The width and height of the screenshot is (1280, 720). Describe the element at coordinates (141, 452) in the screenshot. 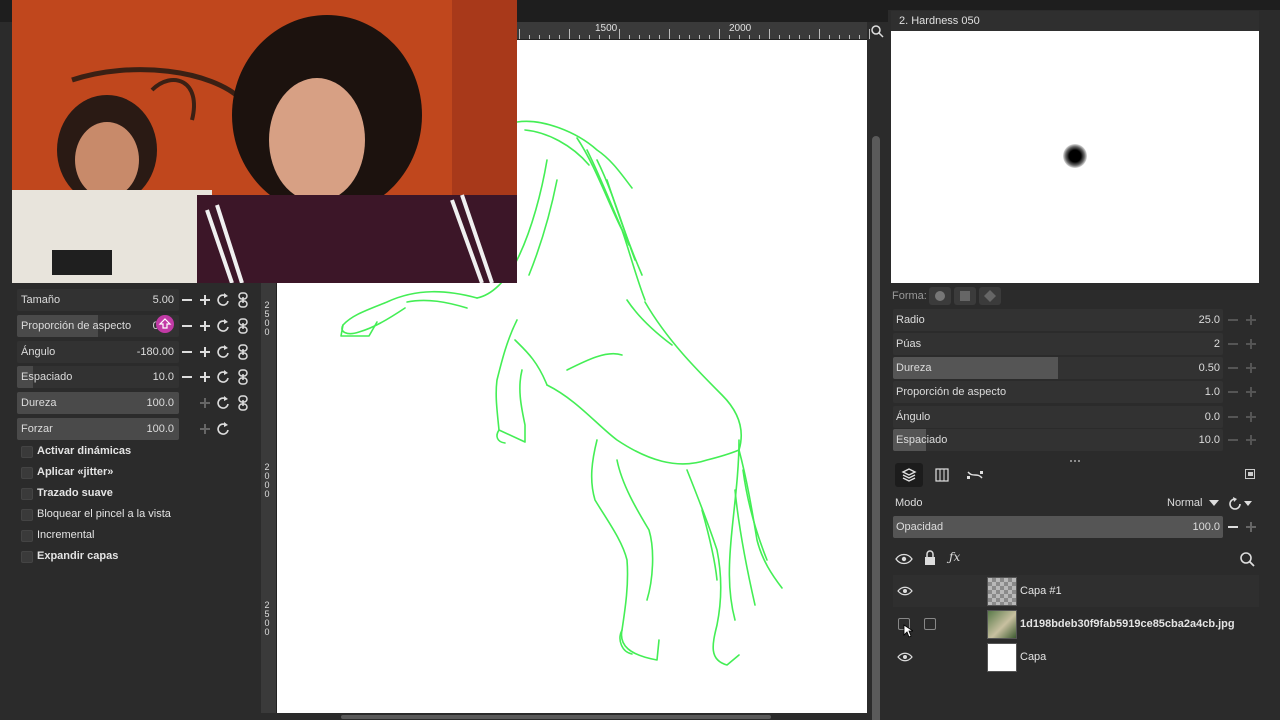

I see `option-checkbox-row: Activar dinámicas` at that location.